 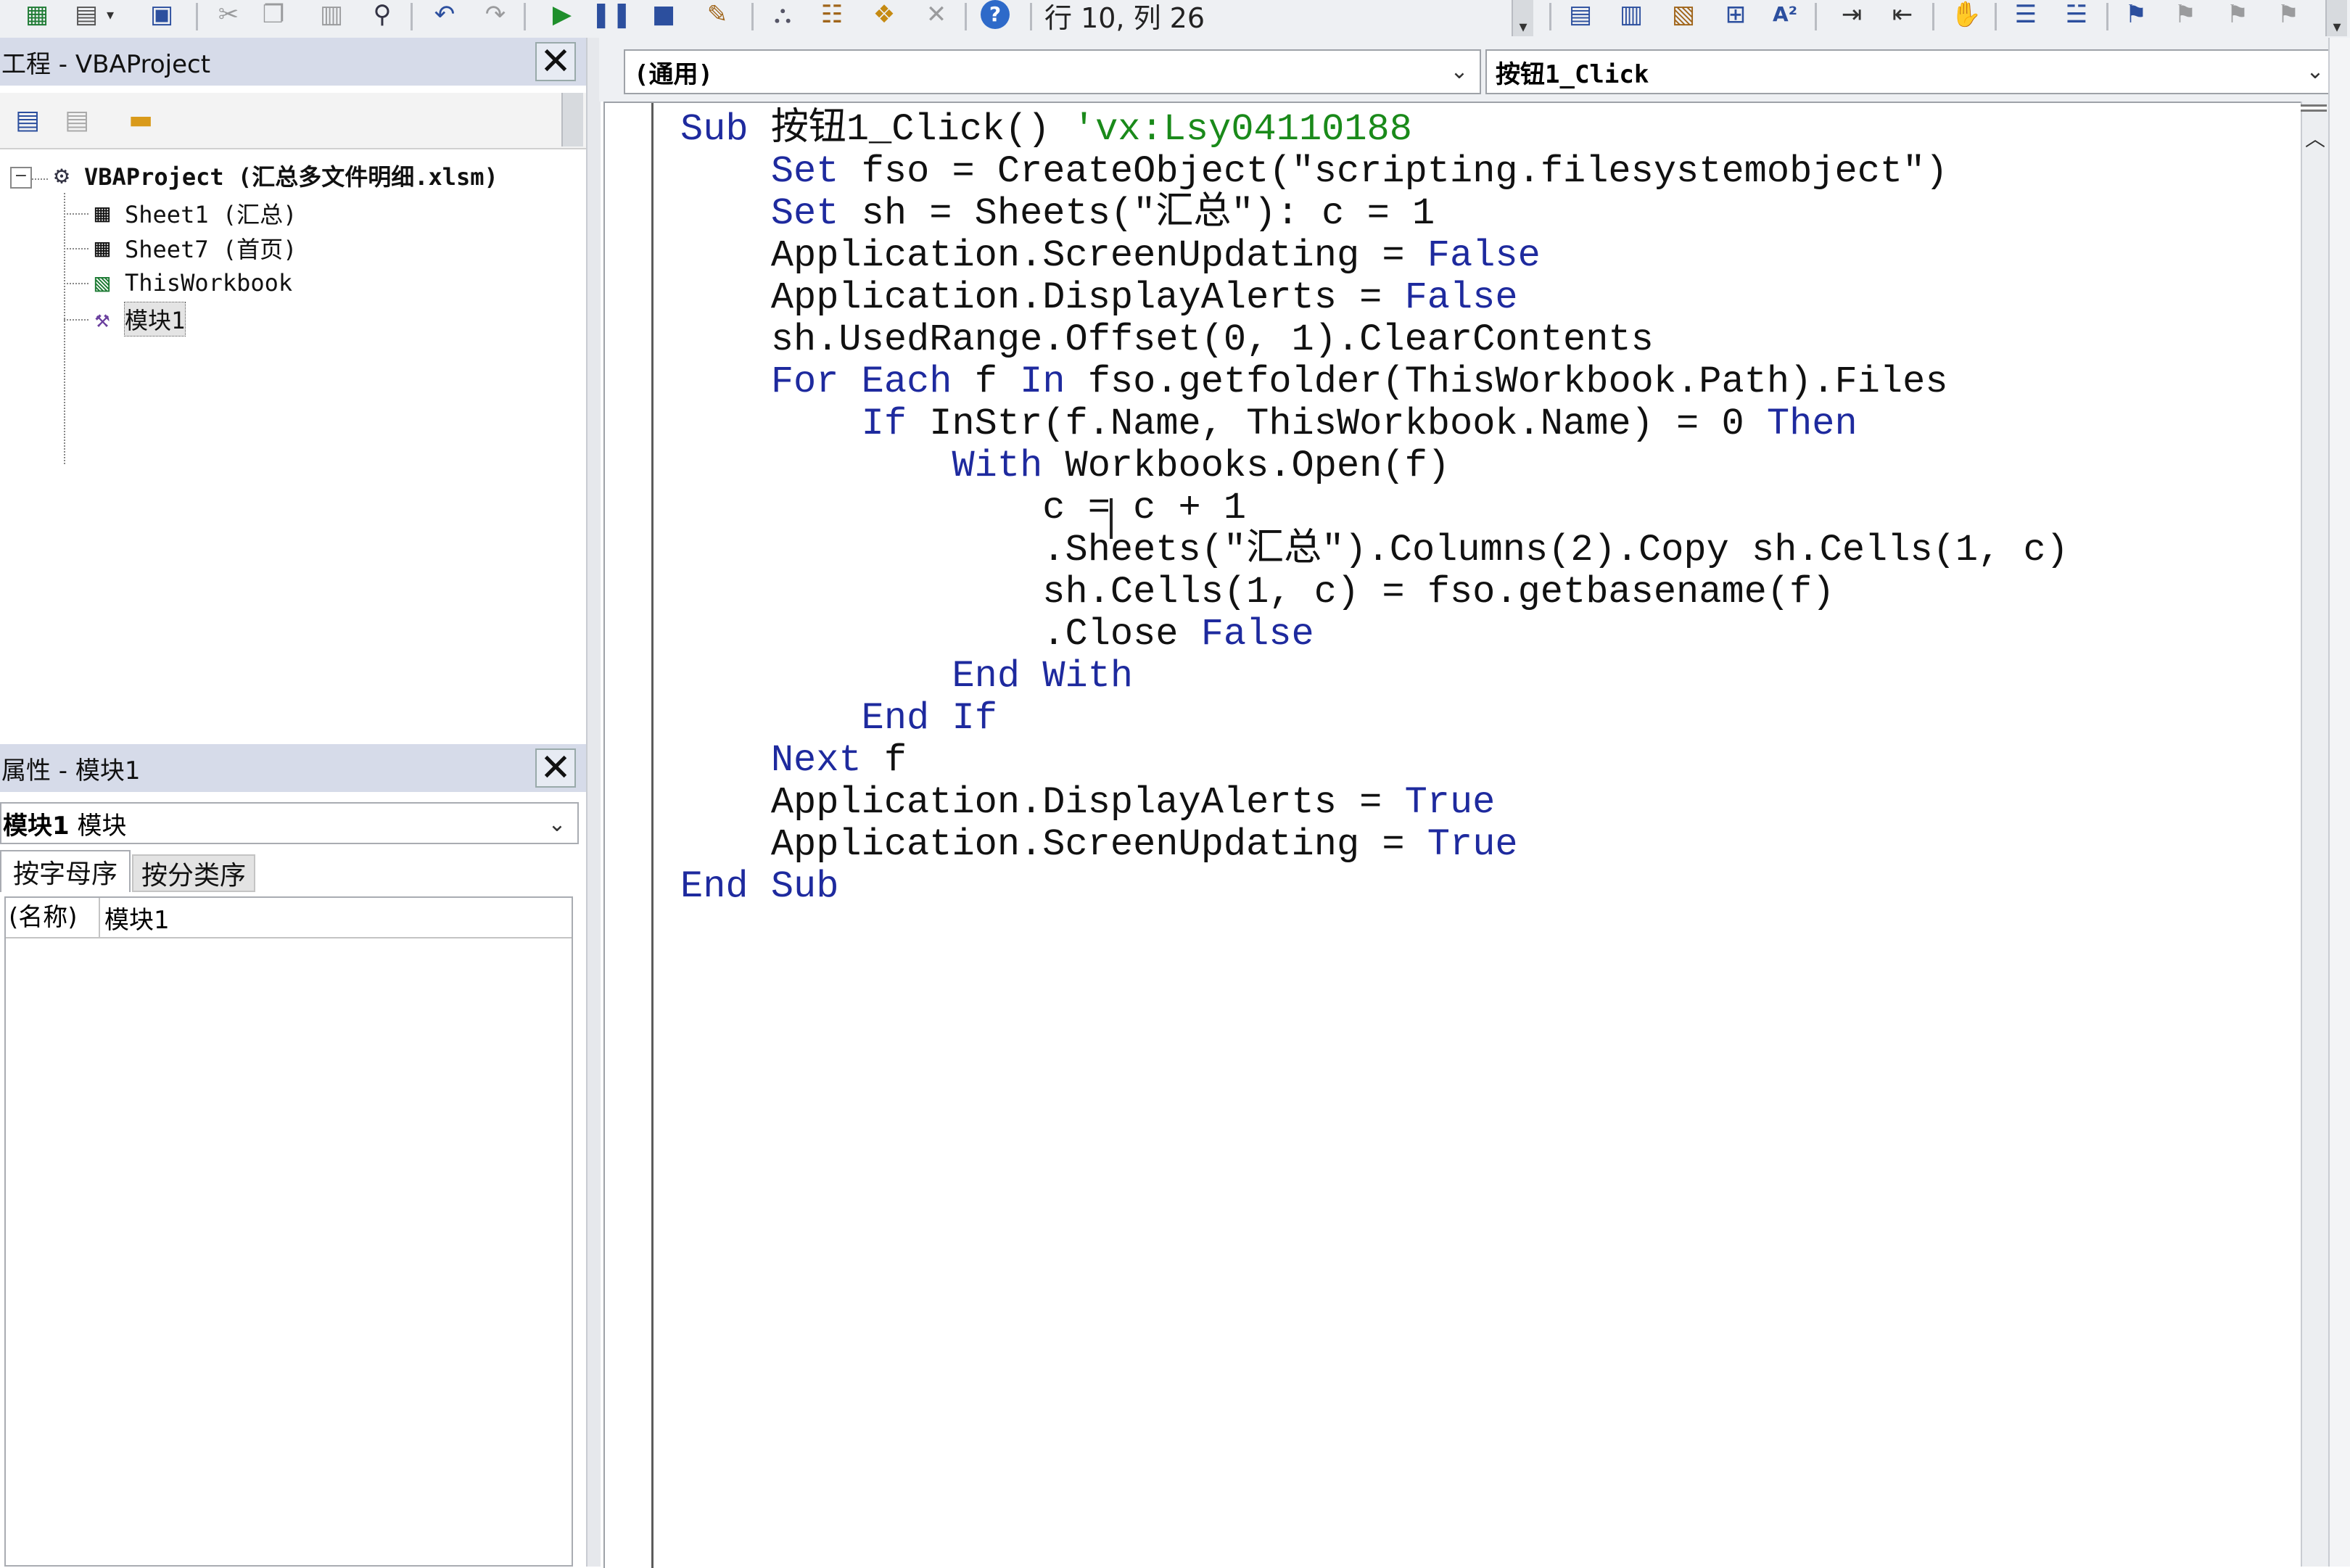 I want to click on code-line: Set sh = Sheets("汇总"): c = 1, so click(x=1057, y=213).